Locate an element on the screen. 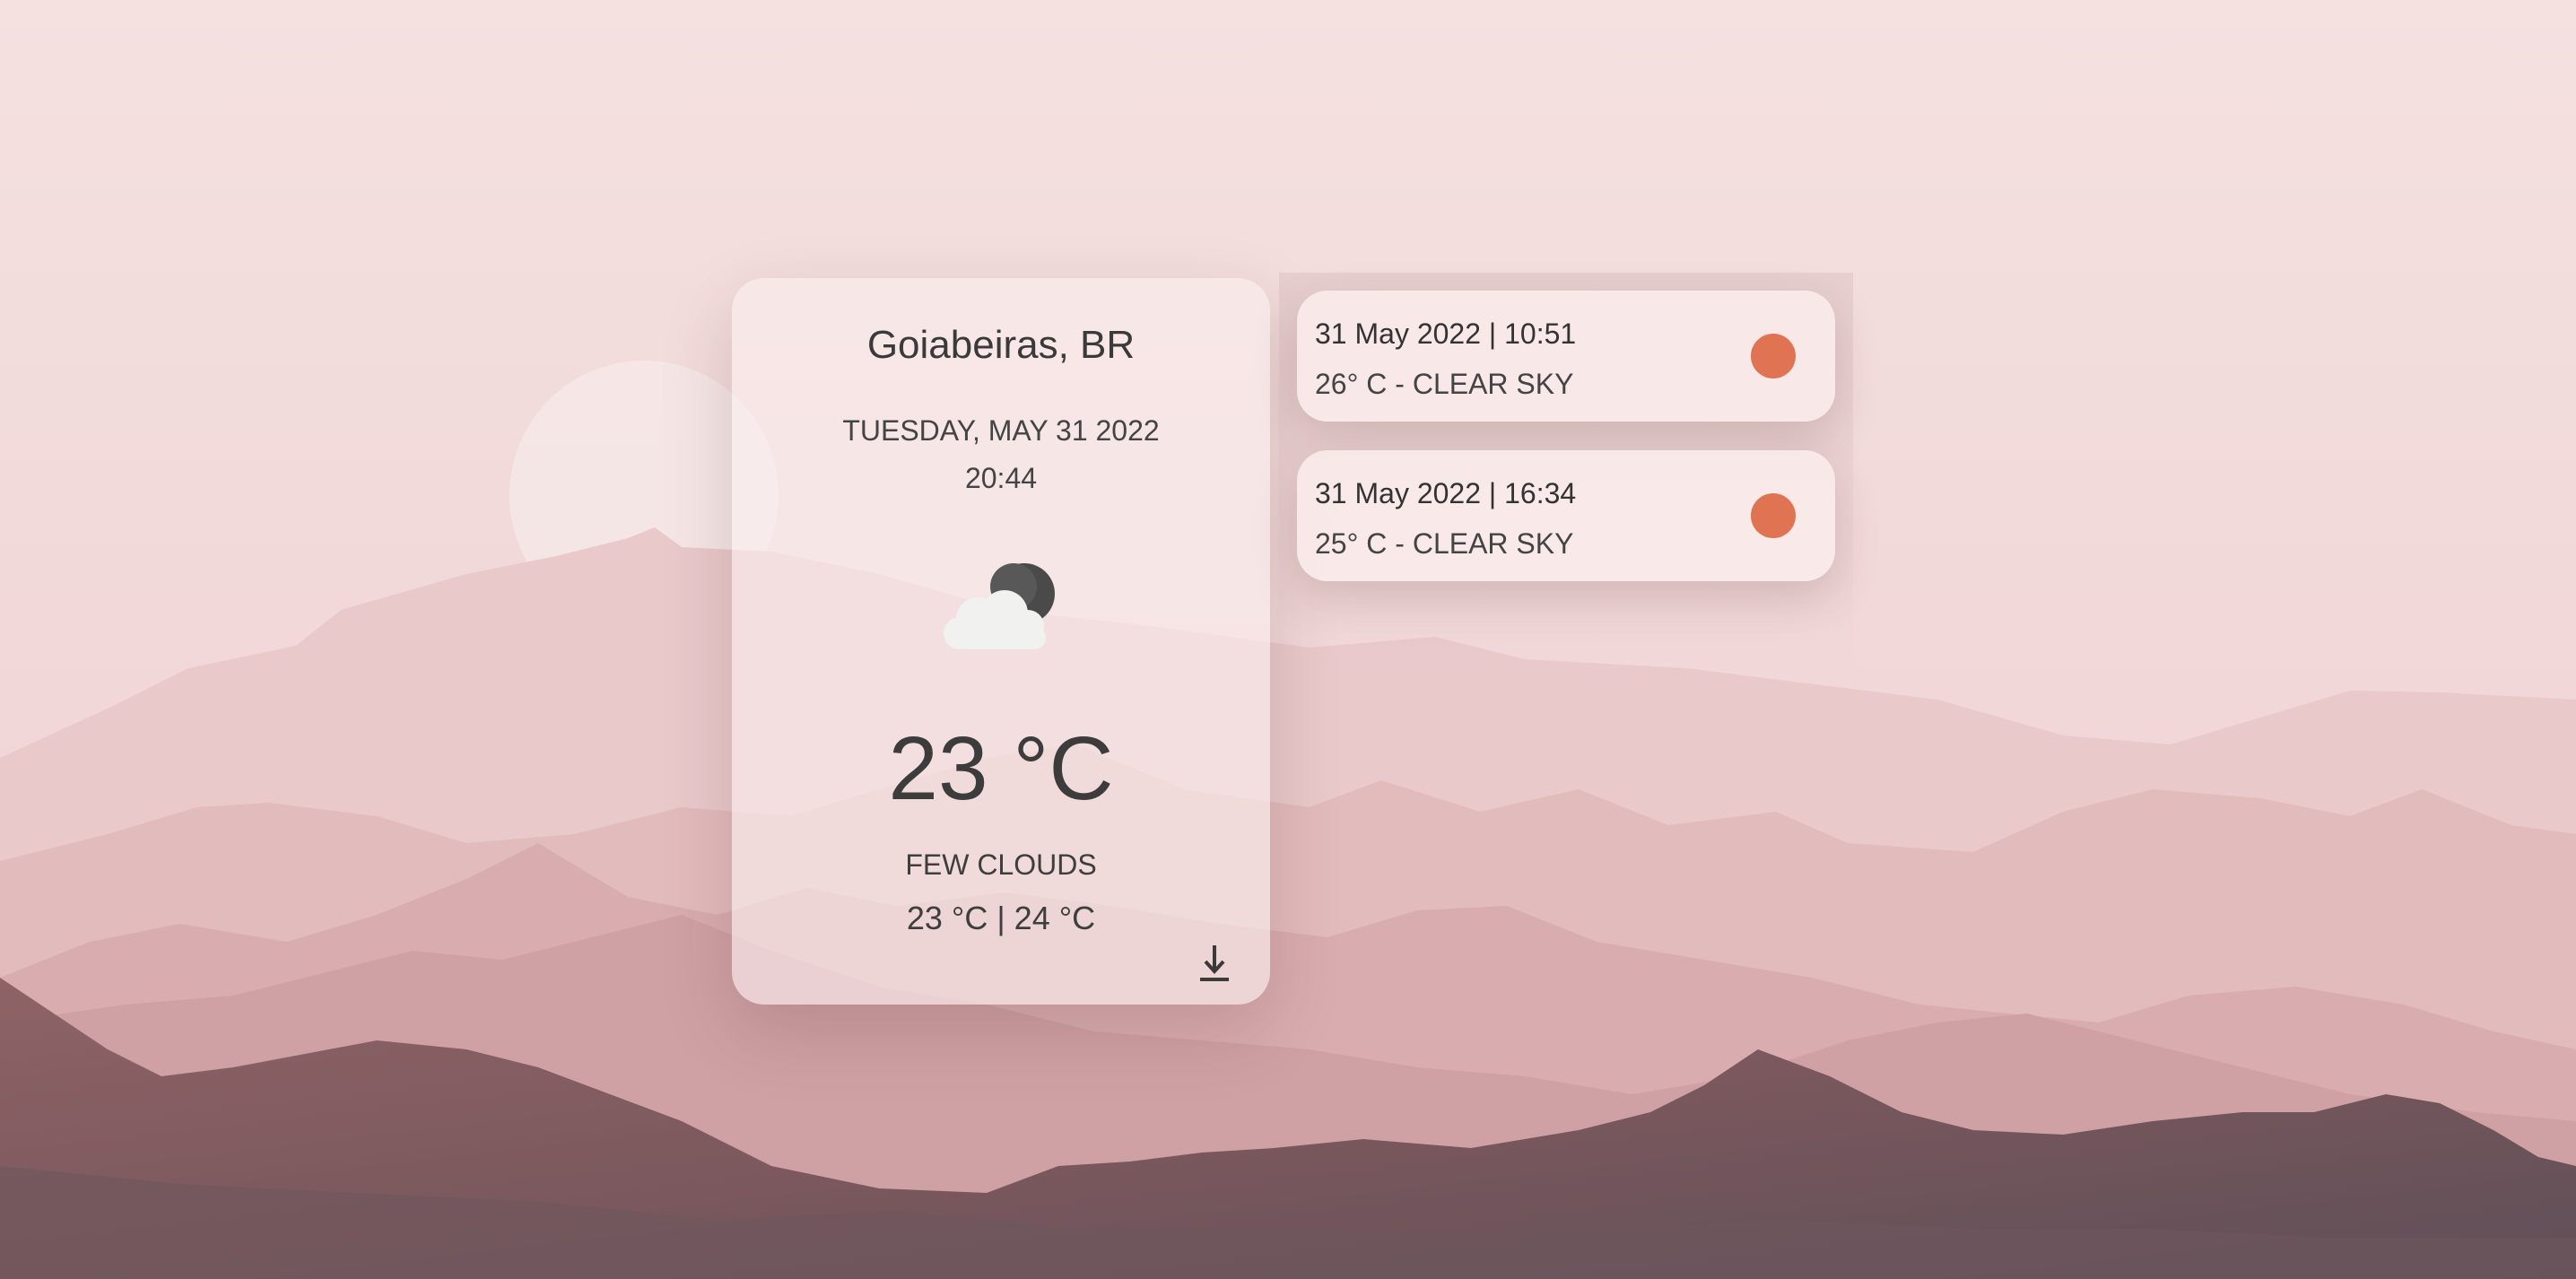  current-temperature: 23 °C is located at coordinates (1001, 768).